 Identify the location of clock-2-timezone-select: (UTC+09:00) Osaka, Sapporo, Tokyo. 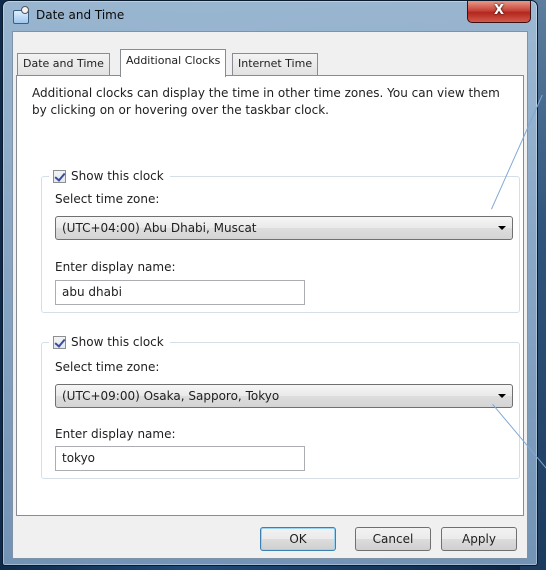
(284, 396).